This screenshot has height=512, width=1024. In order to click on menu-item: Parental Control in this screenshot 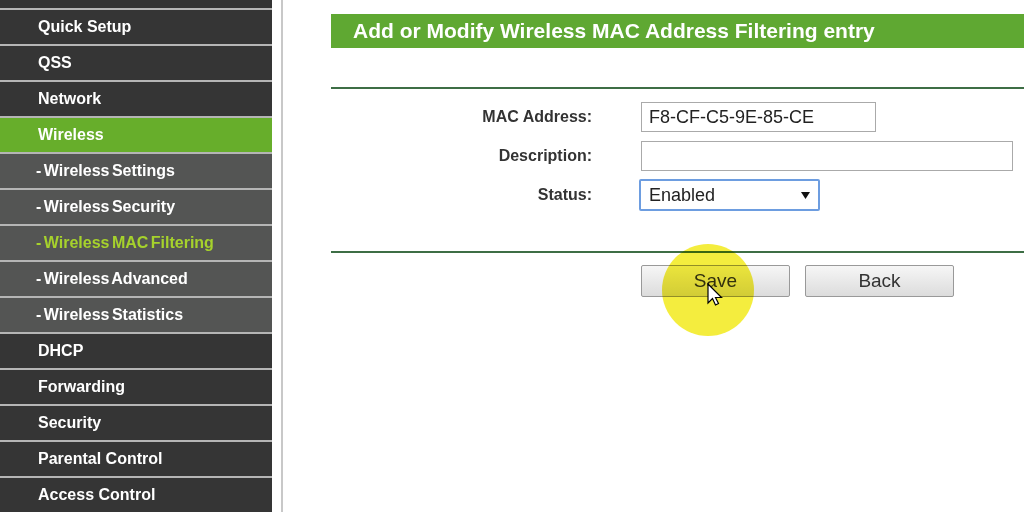, I will do `click(136, 459)`.